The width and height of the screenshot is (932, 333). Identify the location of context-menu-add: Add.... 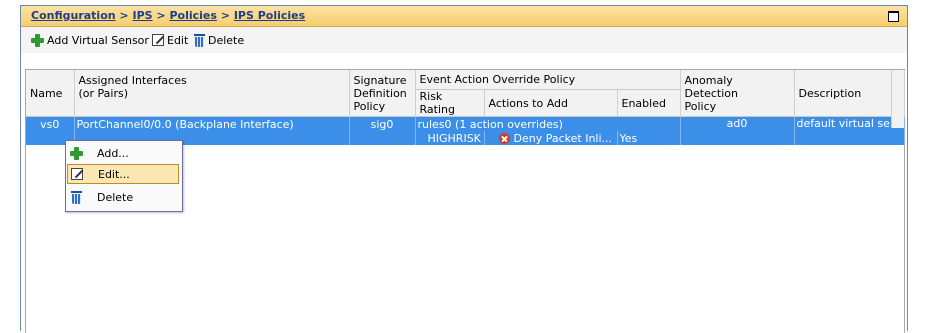
(123, 153).